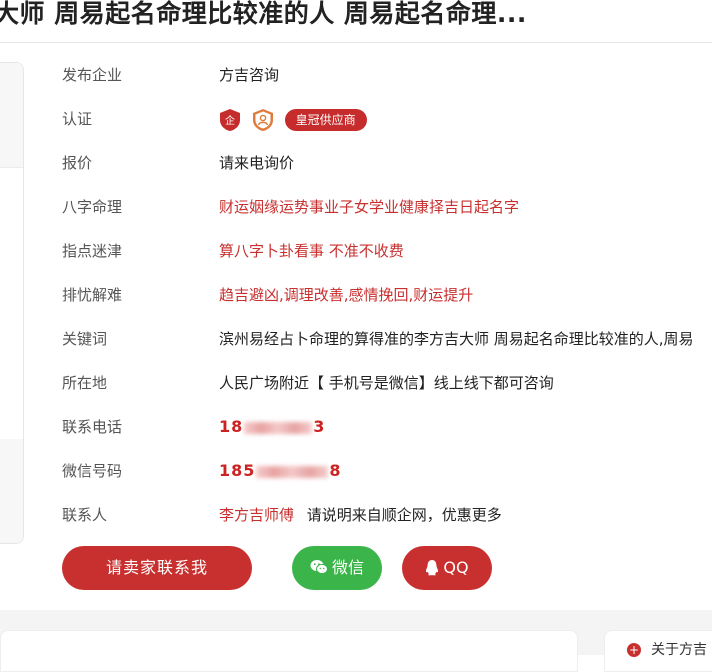 The width and height of the screenshot is (712, 672). I want to click on guidance-label: 指点迷津, so click(92, 251).